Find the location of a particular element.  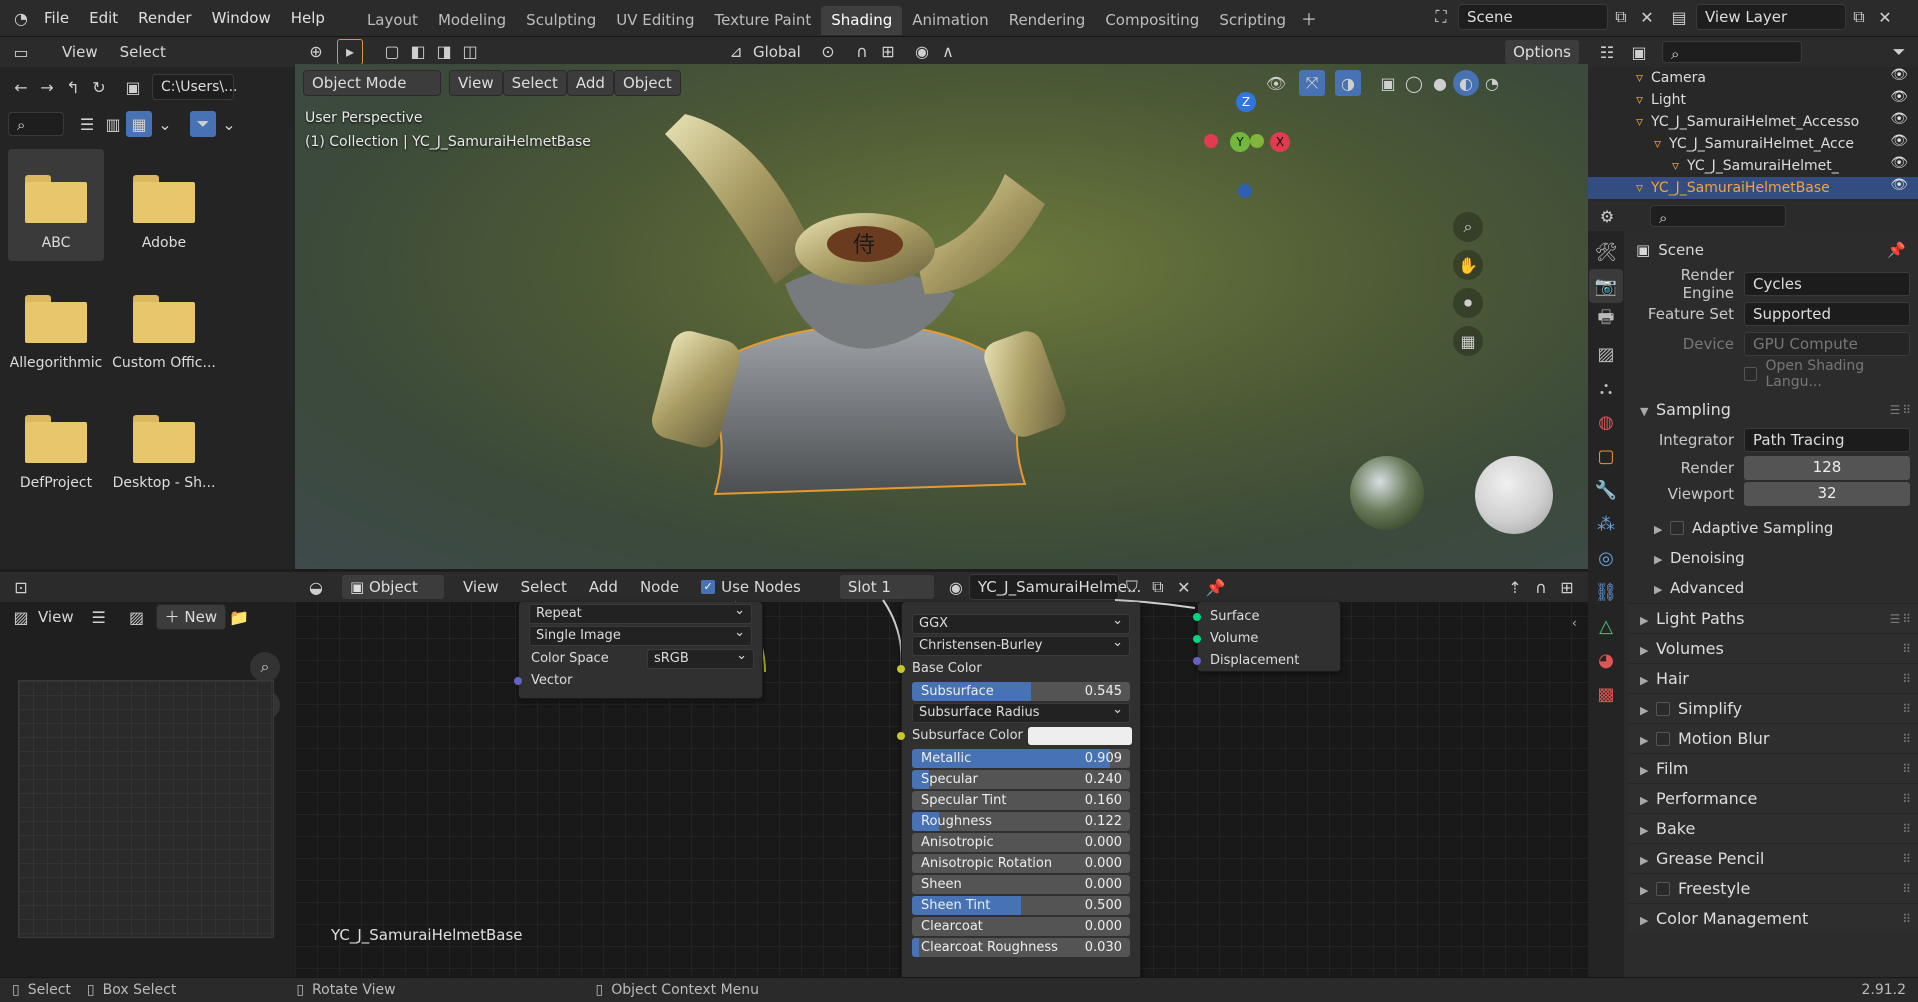

subsurface-radius-dropdown: Subsurface Radius is located at coordinates (1021, 712).